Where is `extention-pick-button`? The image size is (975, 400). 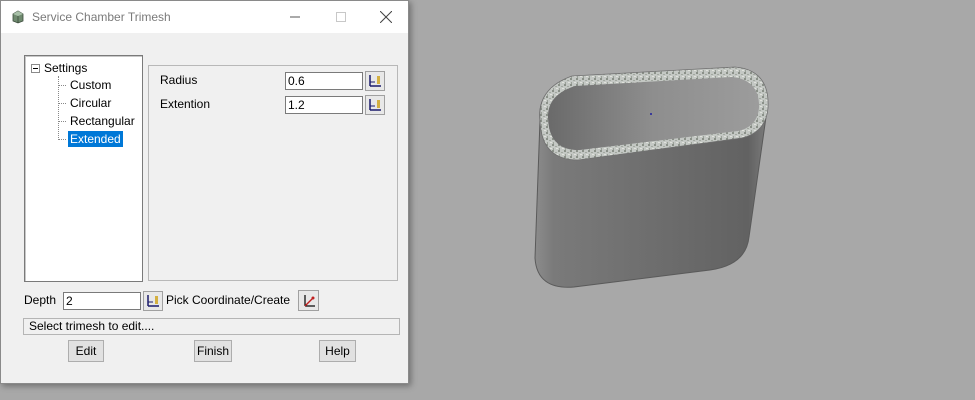
extention-pick-button is located at coordinates (375, 105).